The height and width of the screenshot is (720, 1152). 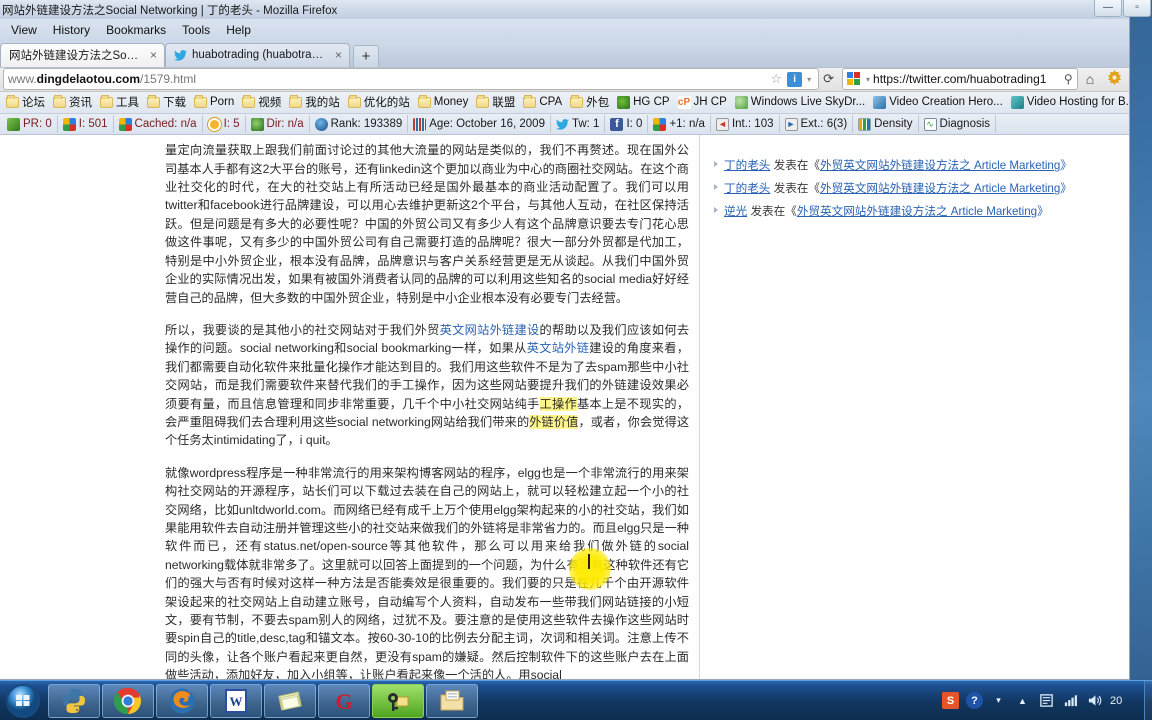 I want to click on tab-twitter: huabotrading (huabotrading1) on... ×, so click(x=257, y=54).